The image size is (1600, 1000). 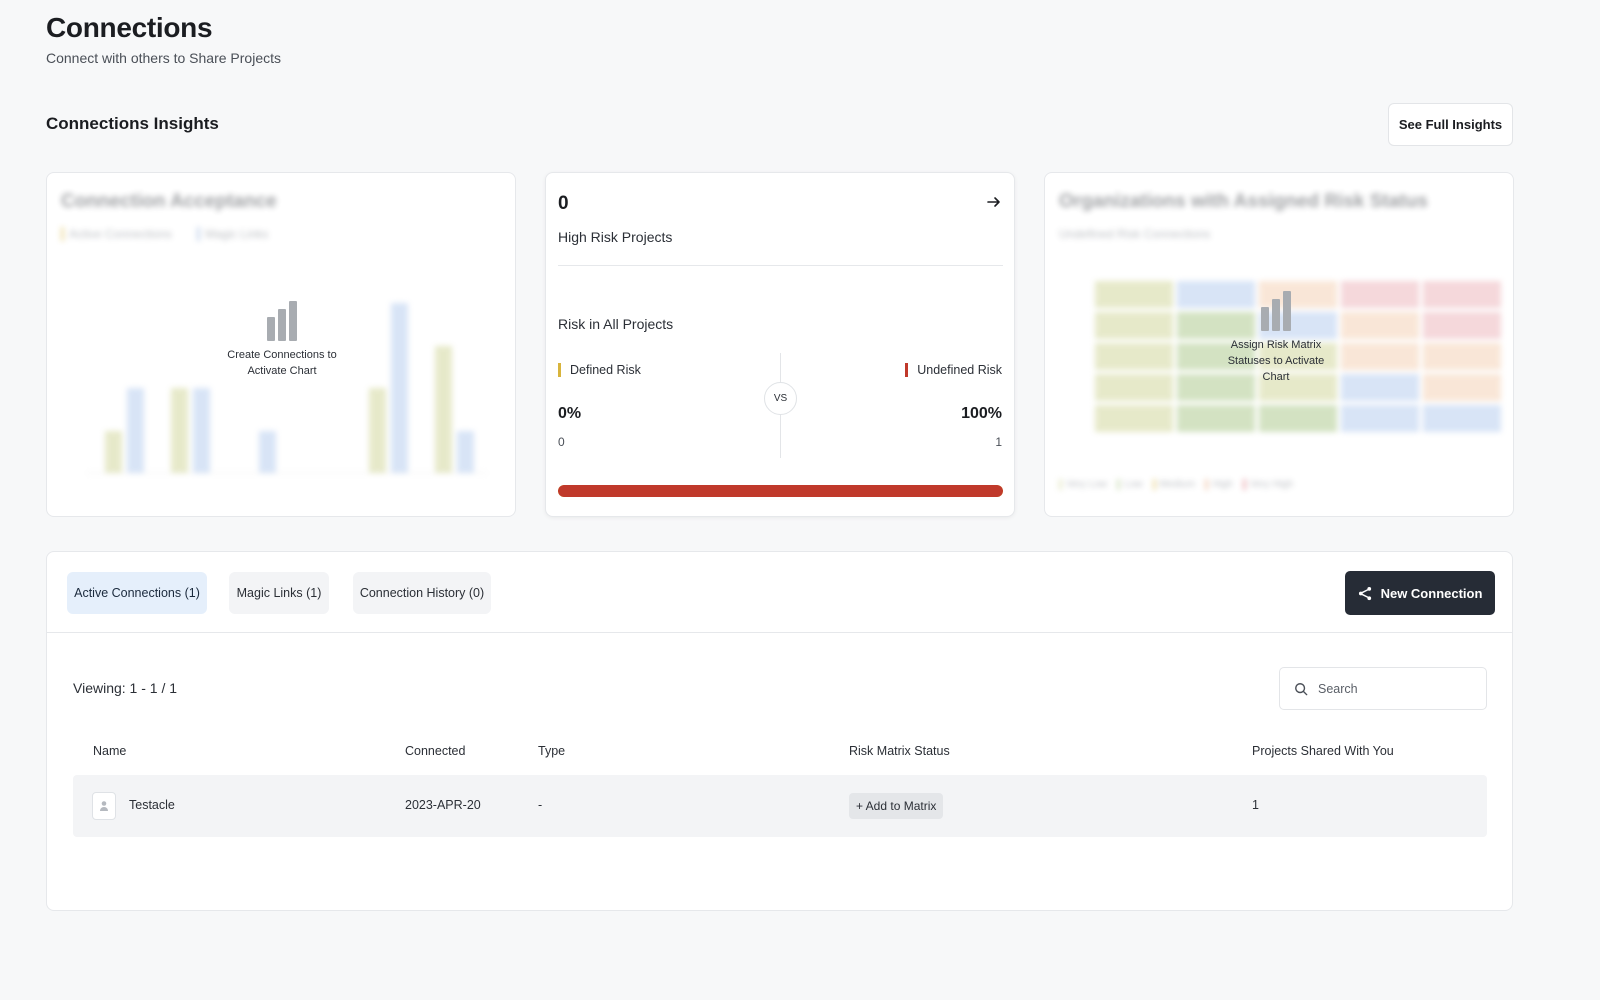 I want to click on row-projects-shared: 1, so click(x=1255, y=805).